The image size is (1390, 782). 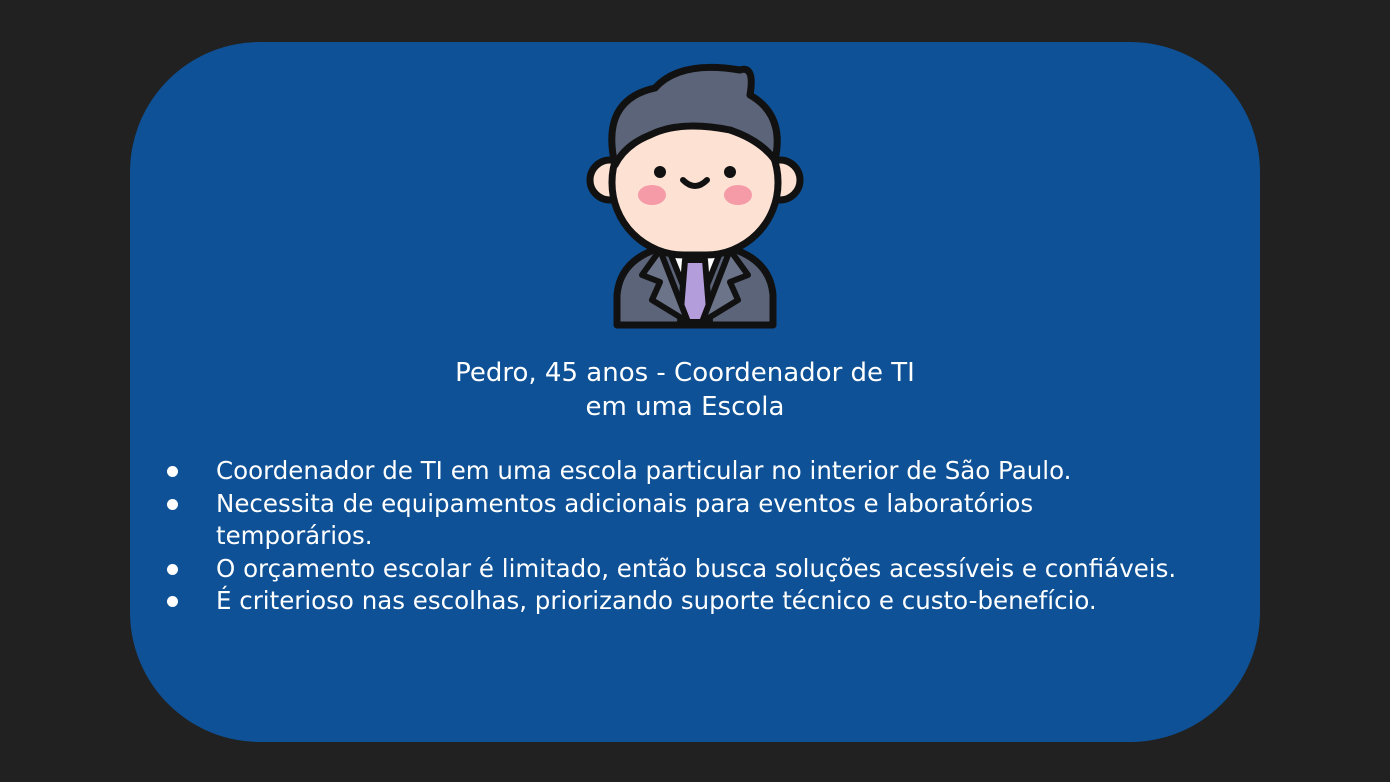 I want to click on persona-title-line-2: em uma Escola, so click(x=685, y=407).